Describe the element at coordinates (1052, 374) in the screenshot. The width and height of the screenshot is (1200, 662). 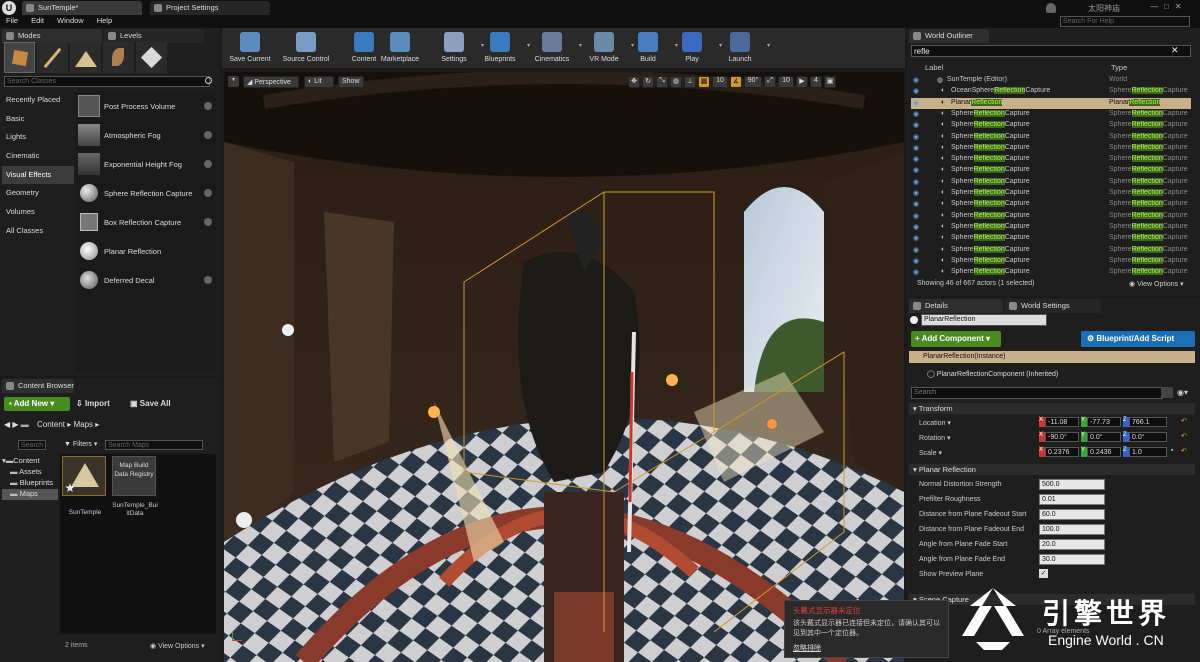
I see `component-inherited: ◯ PlanarReflectionComponent (Inherited)` at that location.